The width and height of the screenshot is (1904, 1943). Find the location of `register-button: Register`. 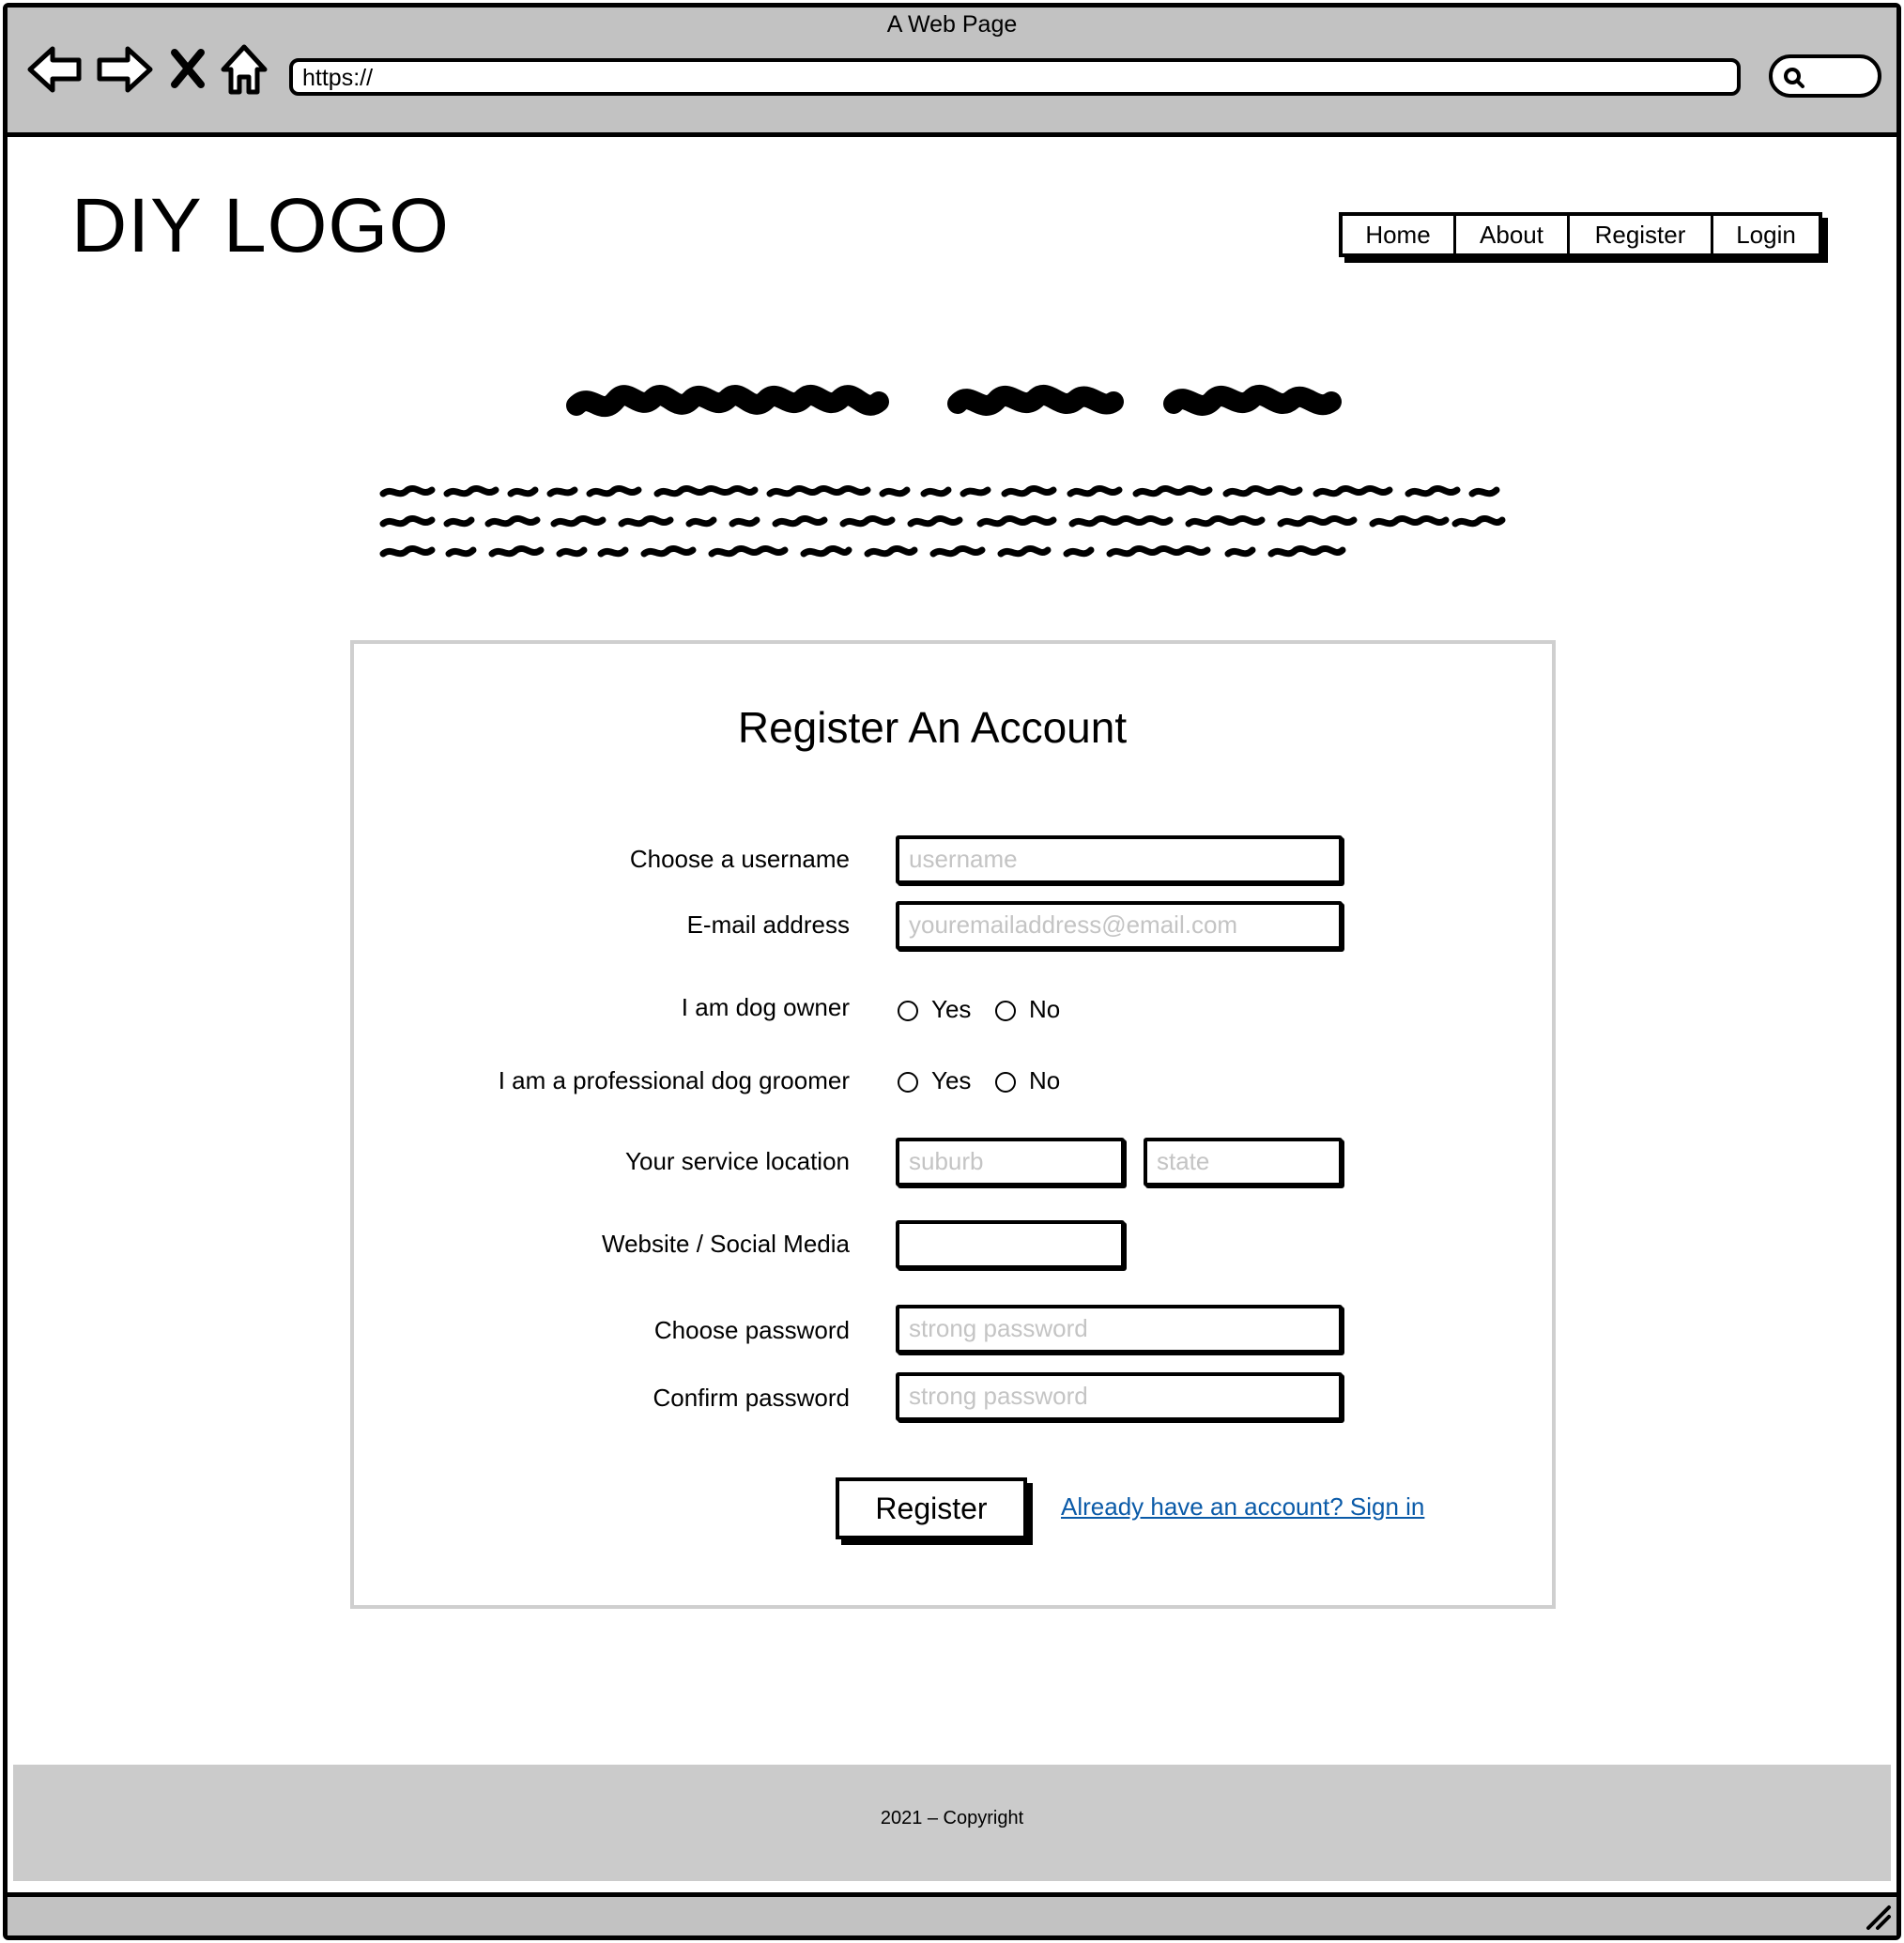

register-button: Register is located at coordinates (931, 1508).